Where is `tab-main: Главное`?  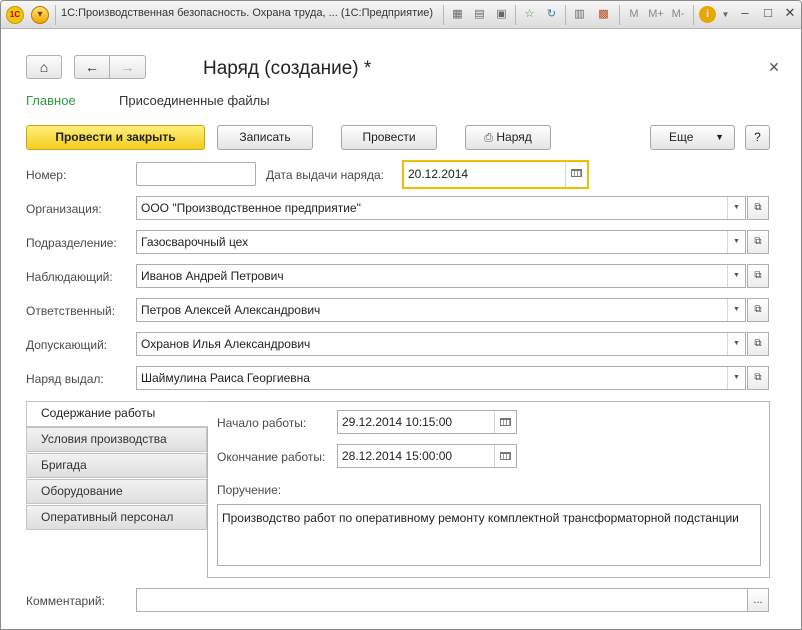 tab-main: Главное is located at coordinates (51, 100).